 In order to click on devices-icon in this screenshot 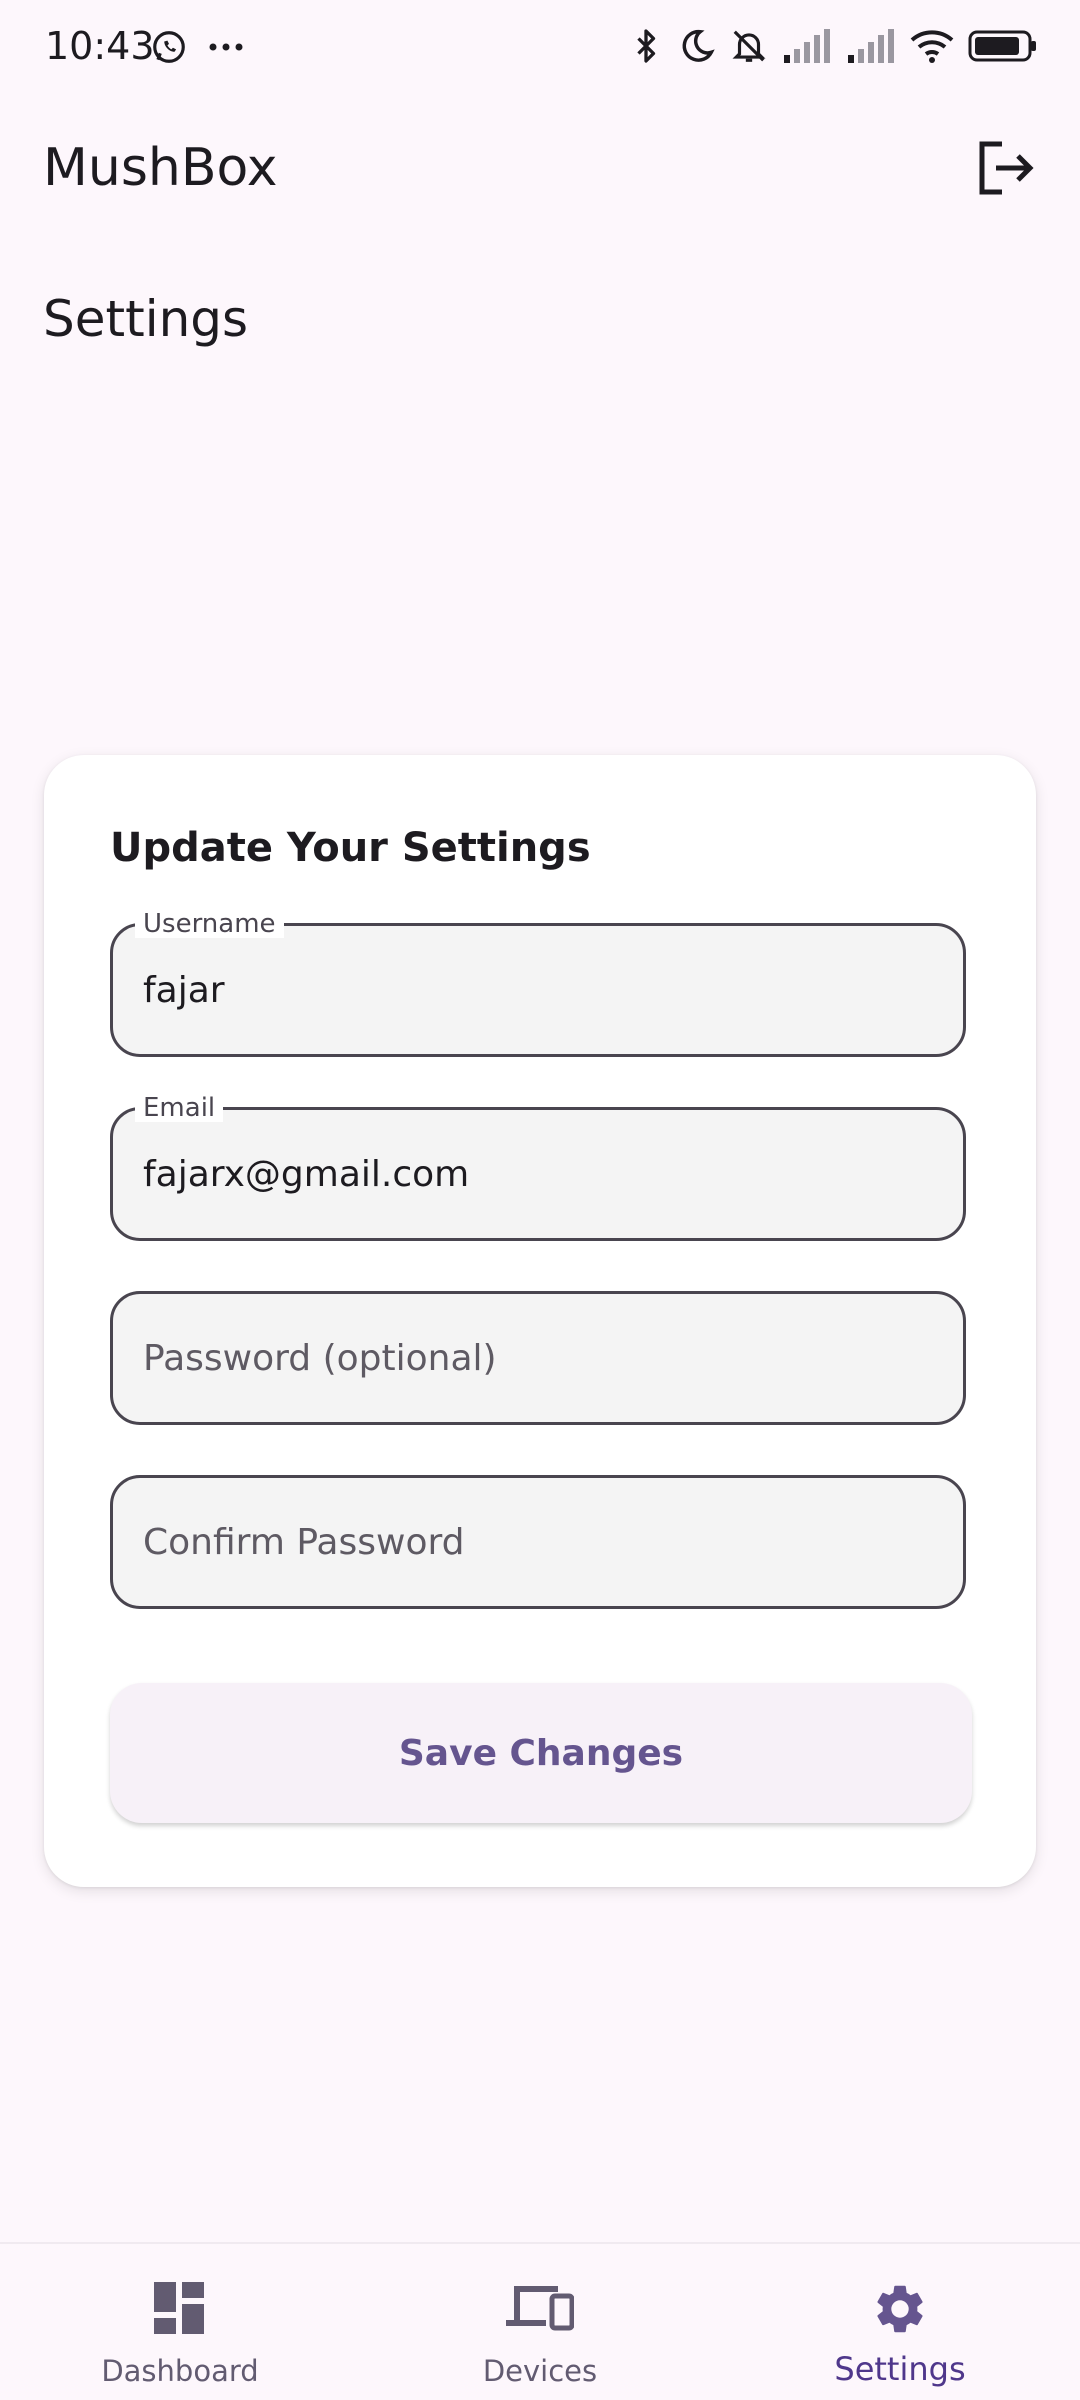, I will do `click(540, 2308)`.